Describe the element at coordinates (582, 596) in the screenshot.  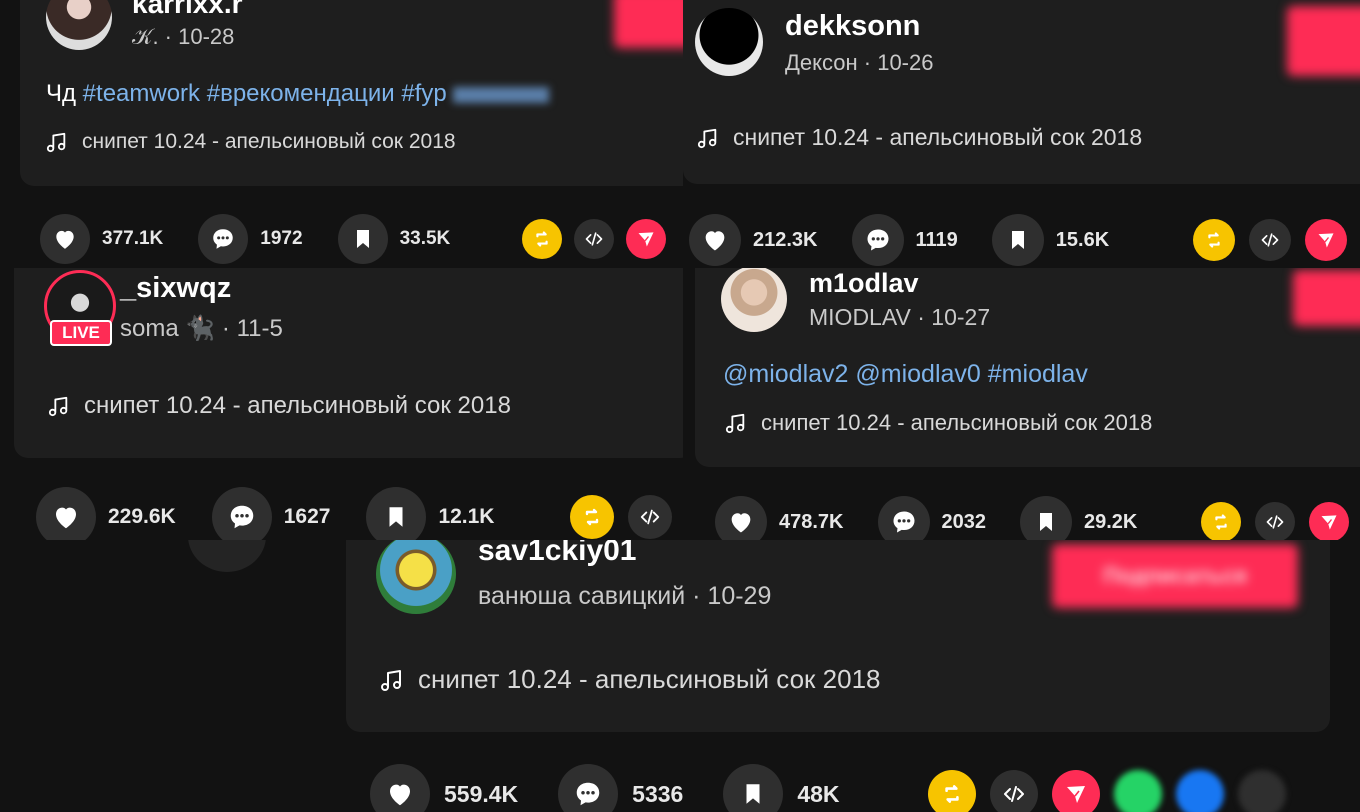
I see `display-name: ванюша савицкий` at that location.